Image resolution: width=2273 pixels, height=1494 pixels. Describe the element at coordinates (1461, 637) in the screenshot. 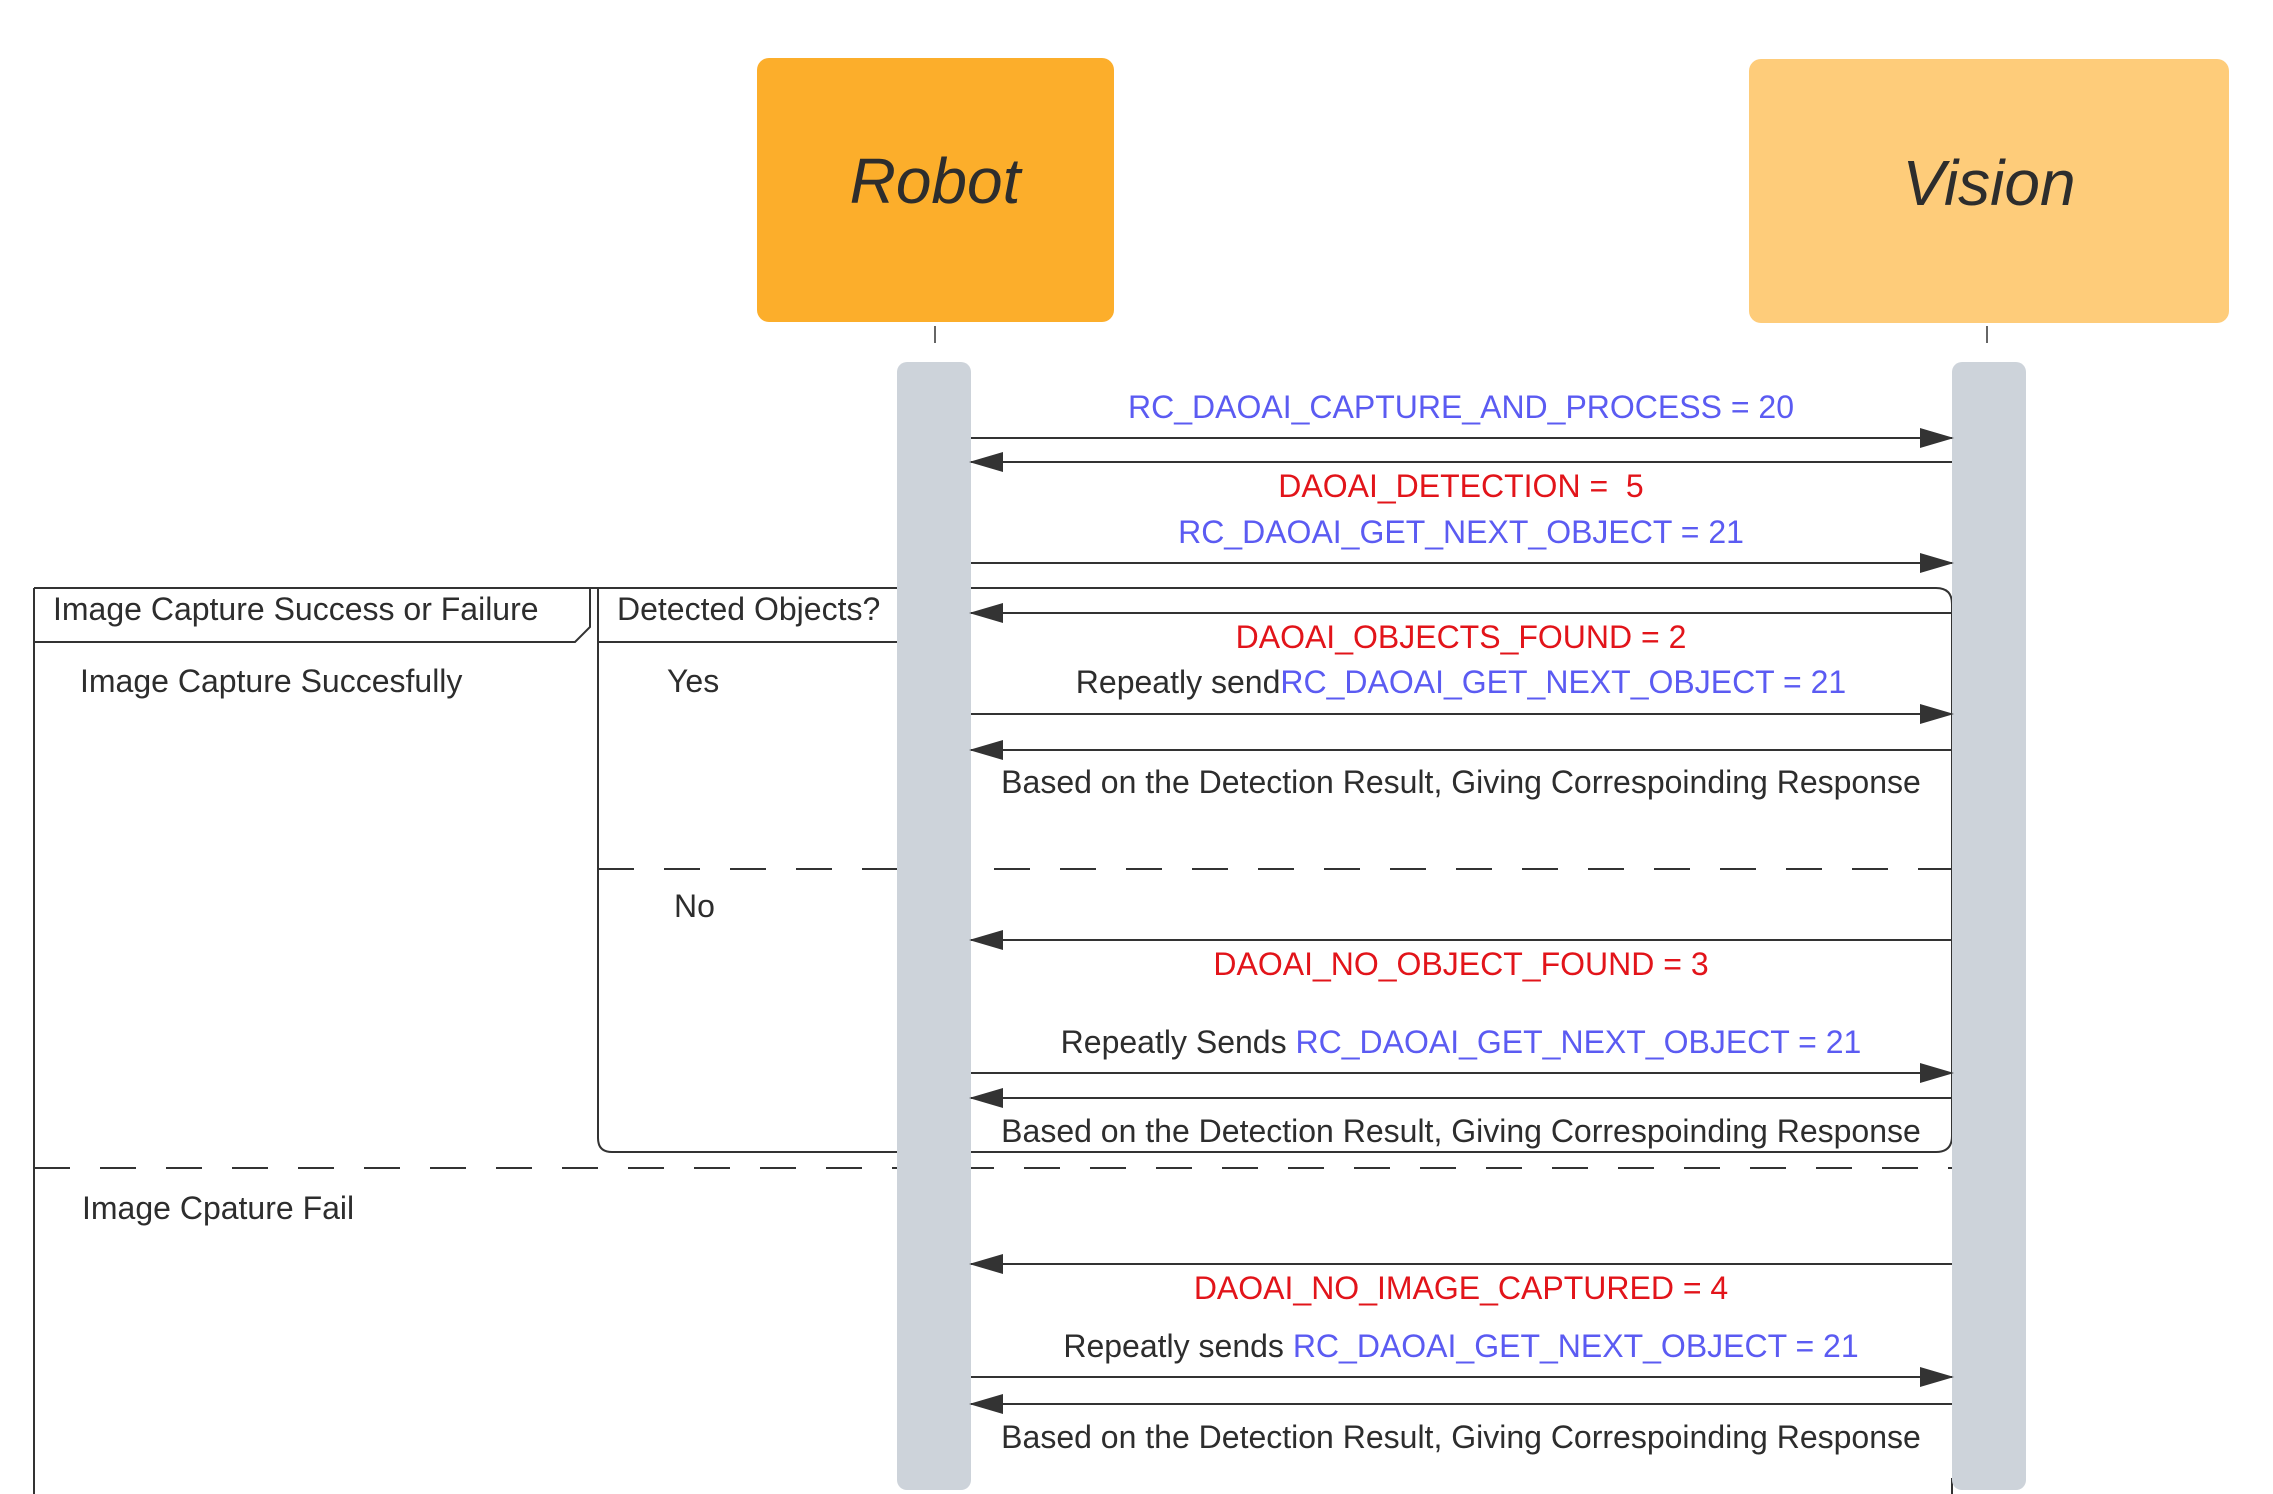

I see `label-objects-found: DAOAI_OBJECTS_FOUND = 2` at that location.